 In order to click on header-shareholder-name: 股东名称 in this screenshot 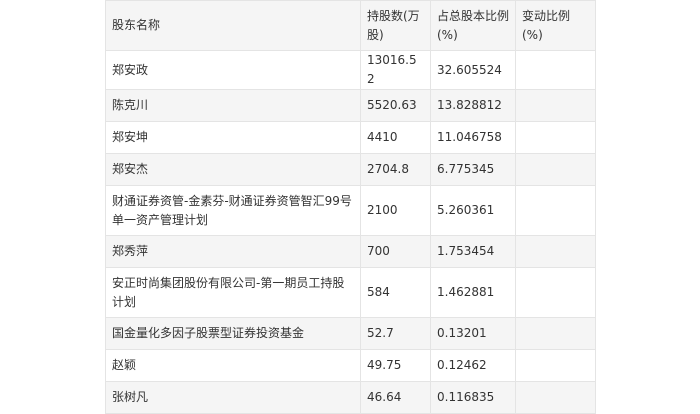, I will do `click(233, 25)`.